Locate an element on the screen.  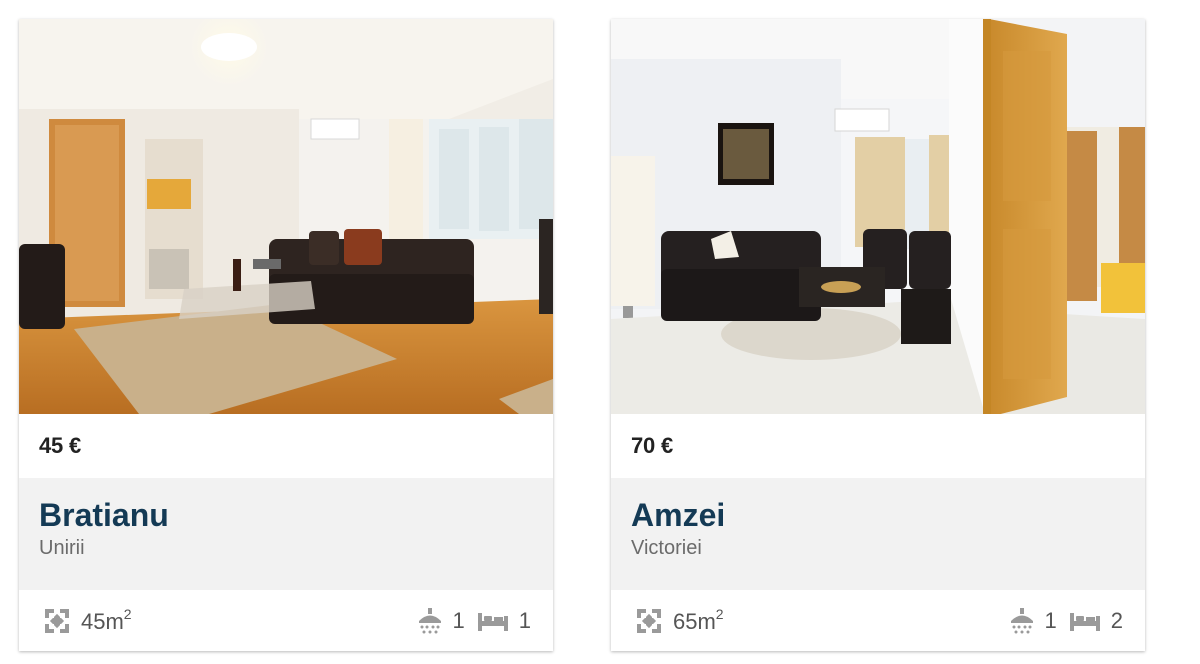
listing-area: Victoriei is located at coordinates (666, 548).